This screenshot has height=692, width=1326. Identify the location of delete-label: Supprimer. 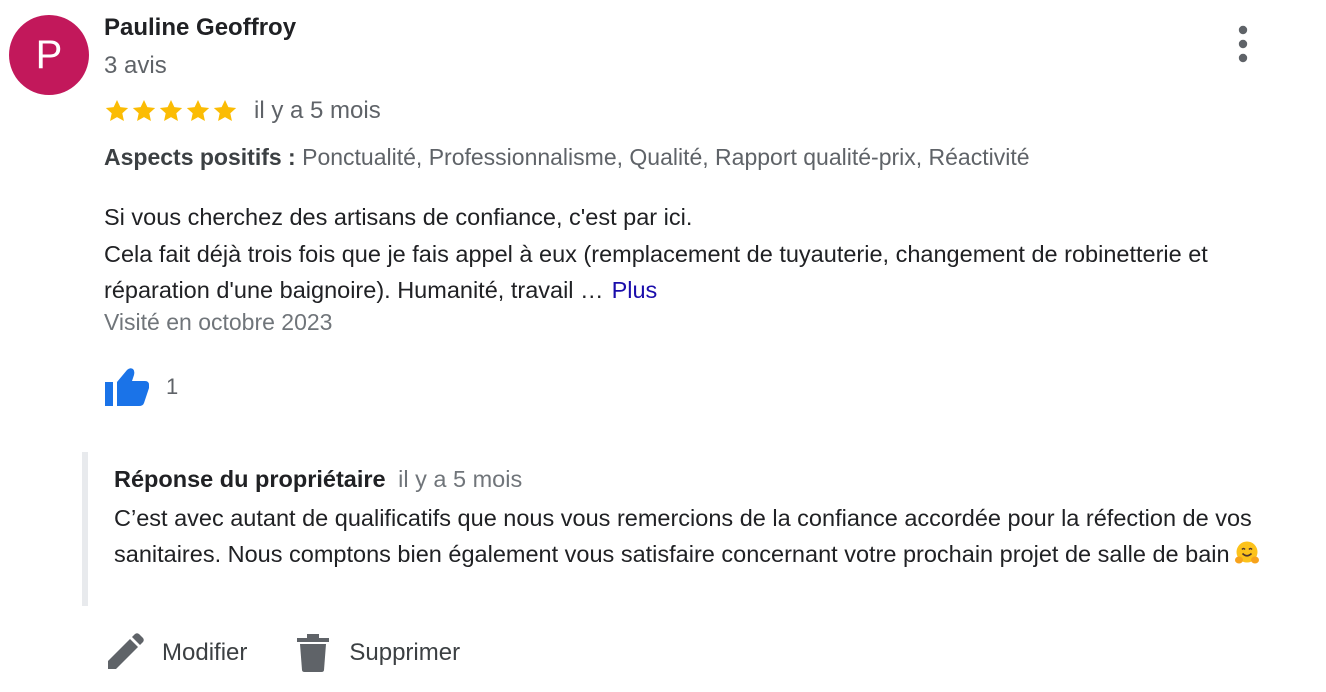
(405, 652).